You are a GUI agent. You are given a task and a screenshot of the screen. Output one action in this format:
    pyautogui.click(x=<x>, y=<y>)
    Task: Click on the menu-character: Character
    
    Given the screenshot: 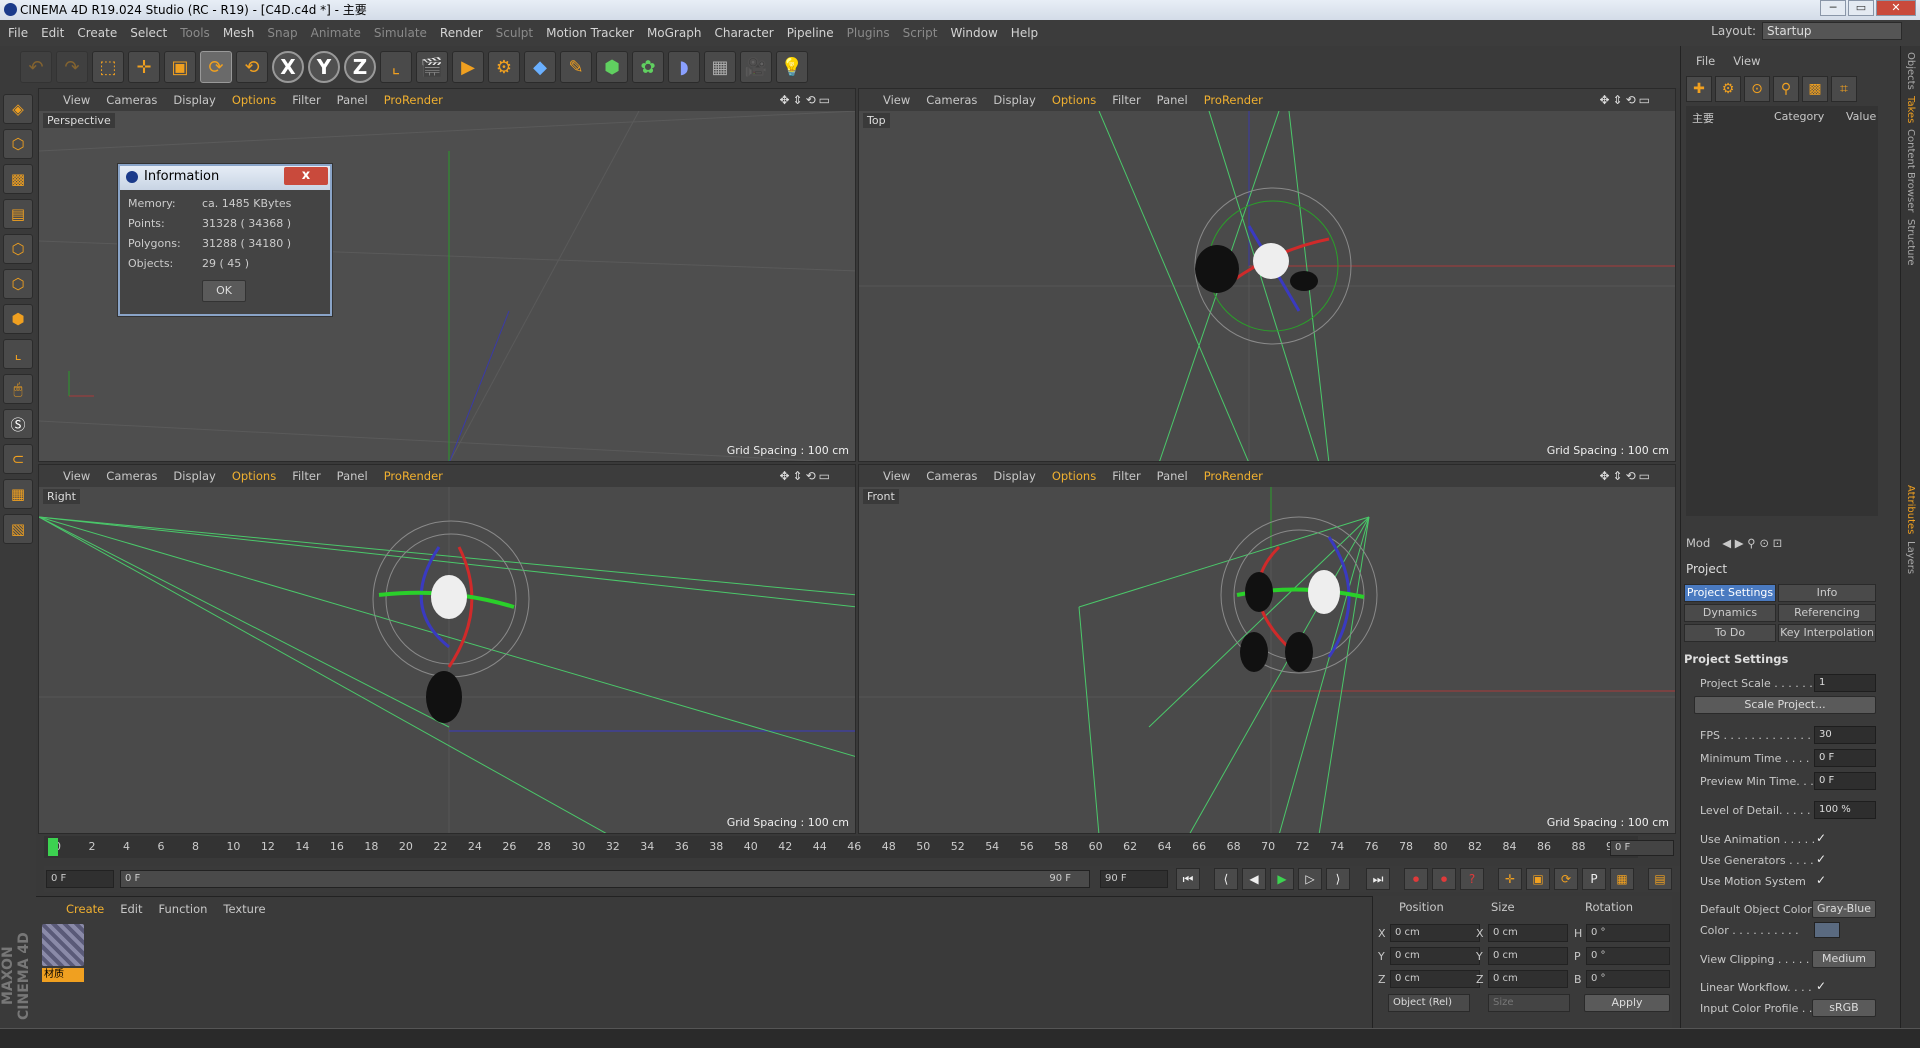 What is the action you would take?
    pyautogui.click(x=743, y=33)
    